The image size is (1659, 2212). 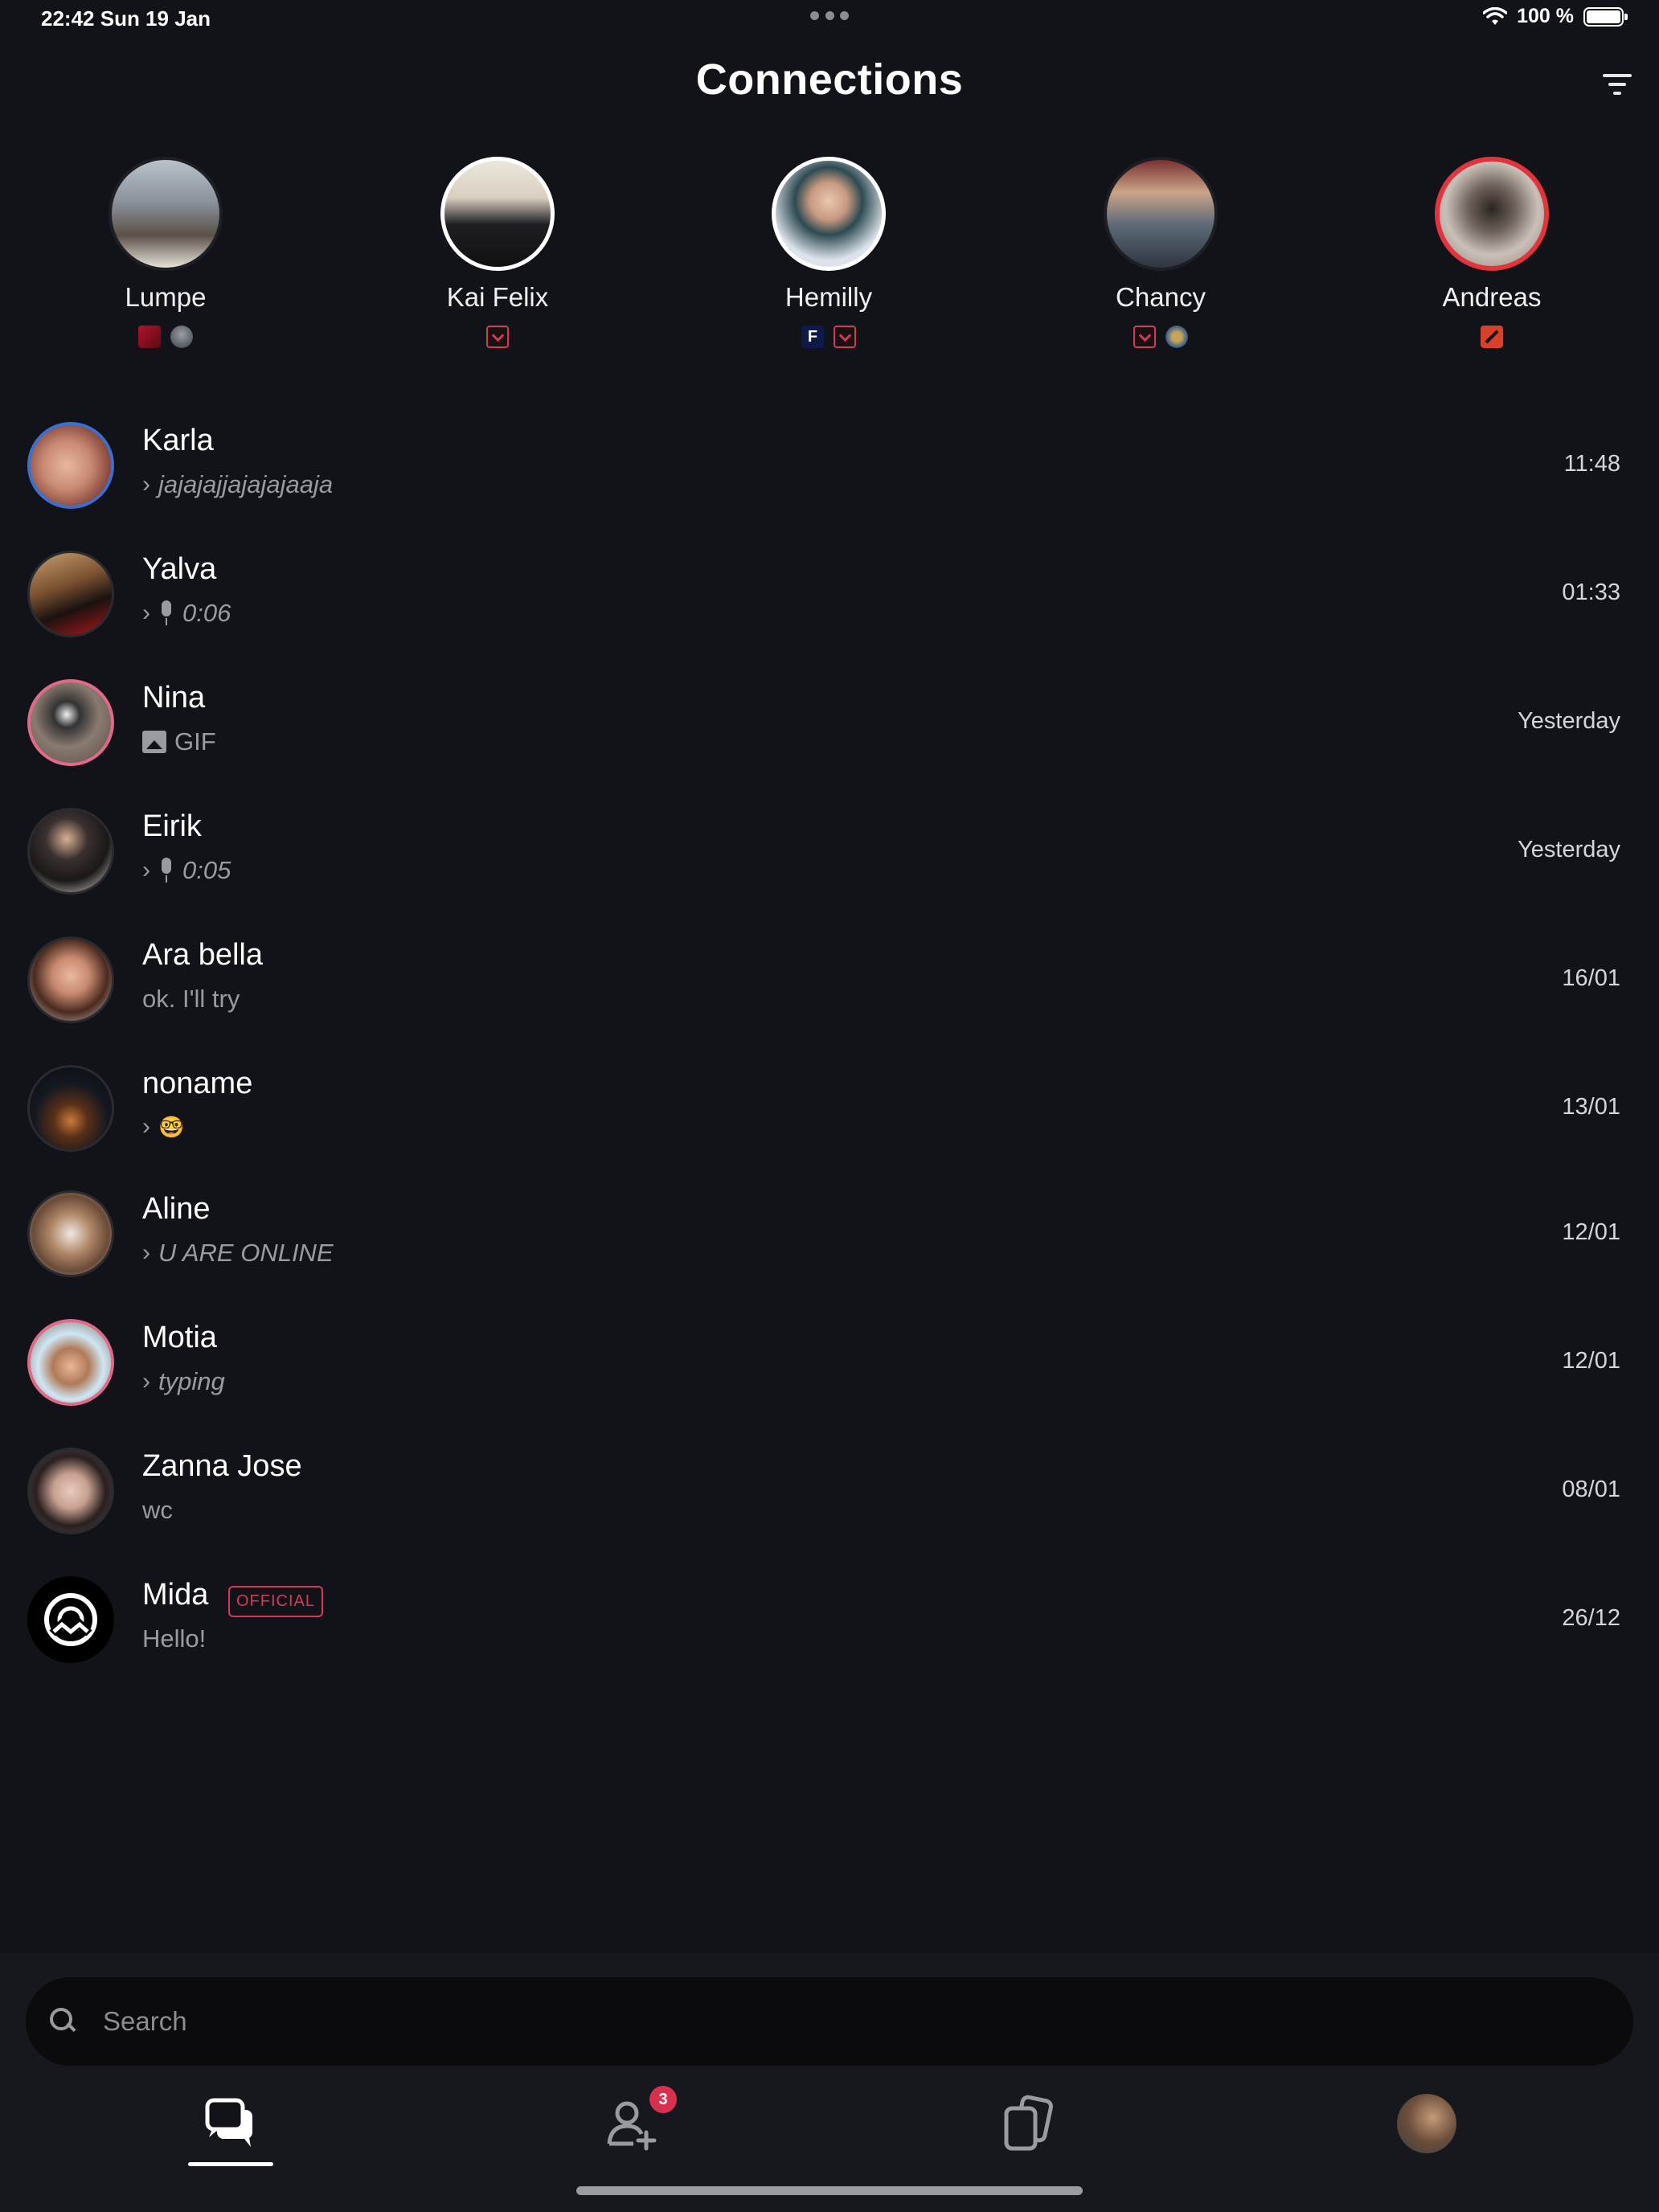 What do you see at coordinates (230, 2130) in the screenshot?
I see `tab-chats` at bounding box center [230, 2130].